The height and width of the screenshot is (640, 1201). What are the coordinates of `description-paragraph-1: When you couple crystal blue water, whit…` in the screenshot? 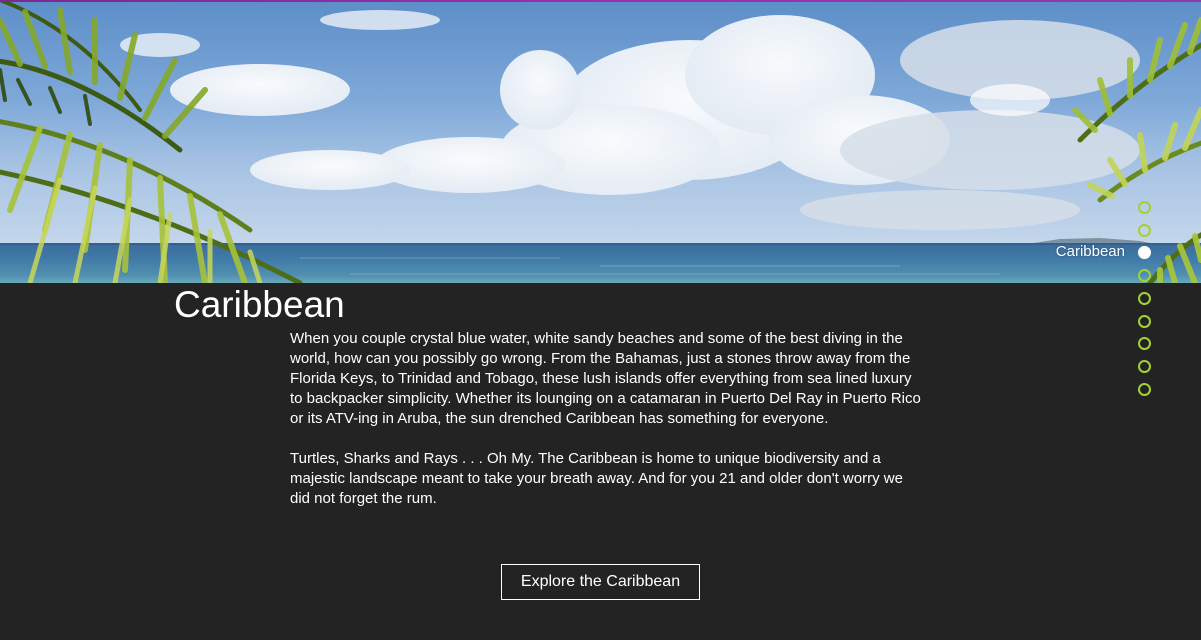 It's located at (605, 378).